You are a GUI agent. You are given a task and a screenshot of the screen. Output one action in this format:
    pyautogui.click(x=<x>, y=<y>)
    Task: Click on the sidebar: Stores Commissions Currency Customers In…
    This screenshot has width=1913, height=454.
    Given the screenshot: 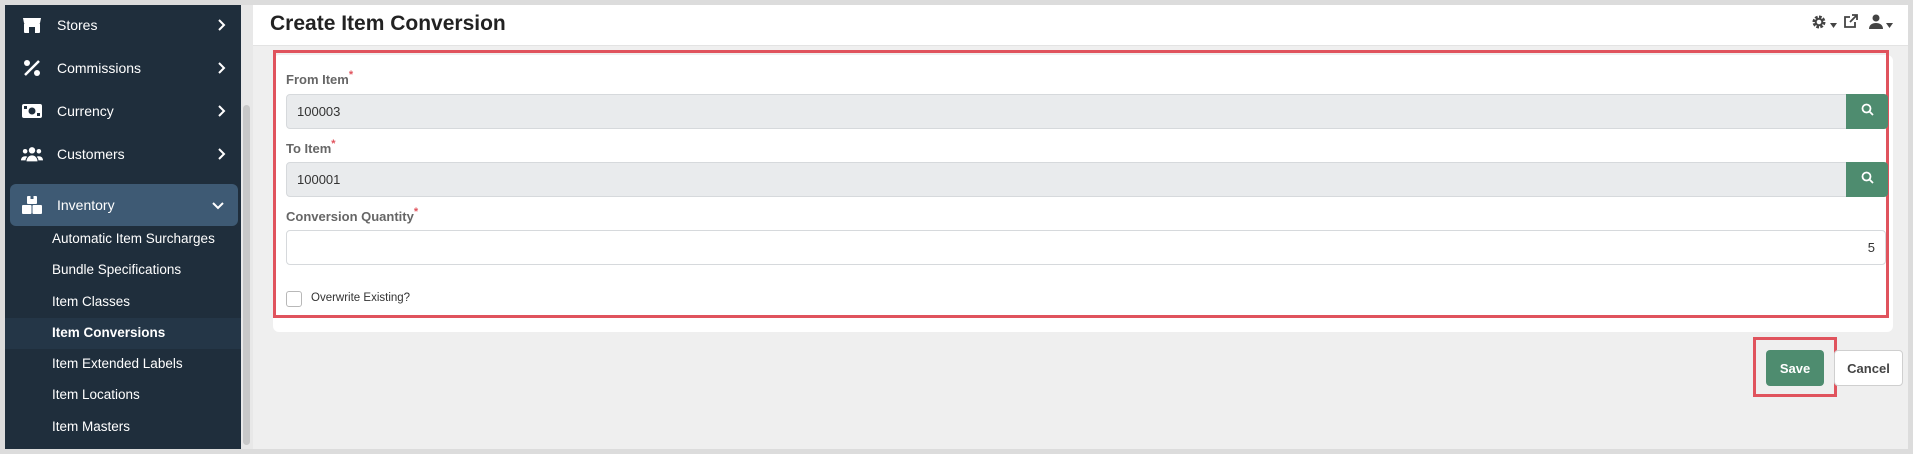 What is the action you would take?
    pyautogui.click(x=123, y=227)
    